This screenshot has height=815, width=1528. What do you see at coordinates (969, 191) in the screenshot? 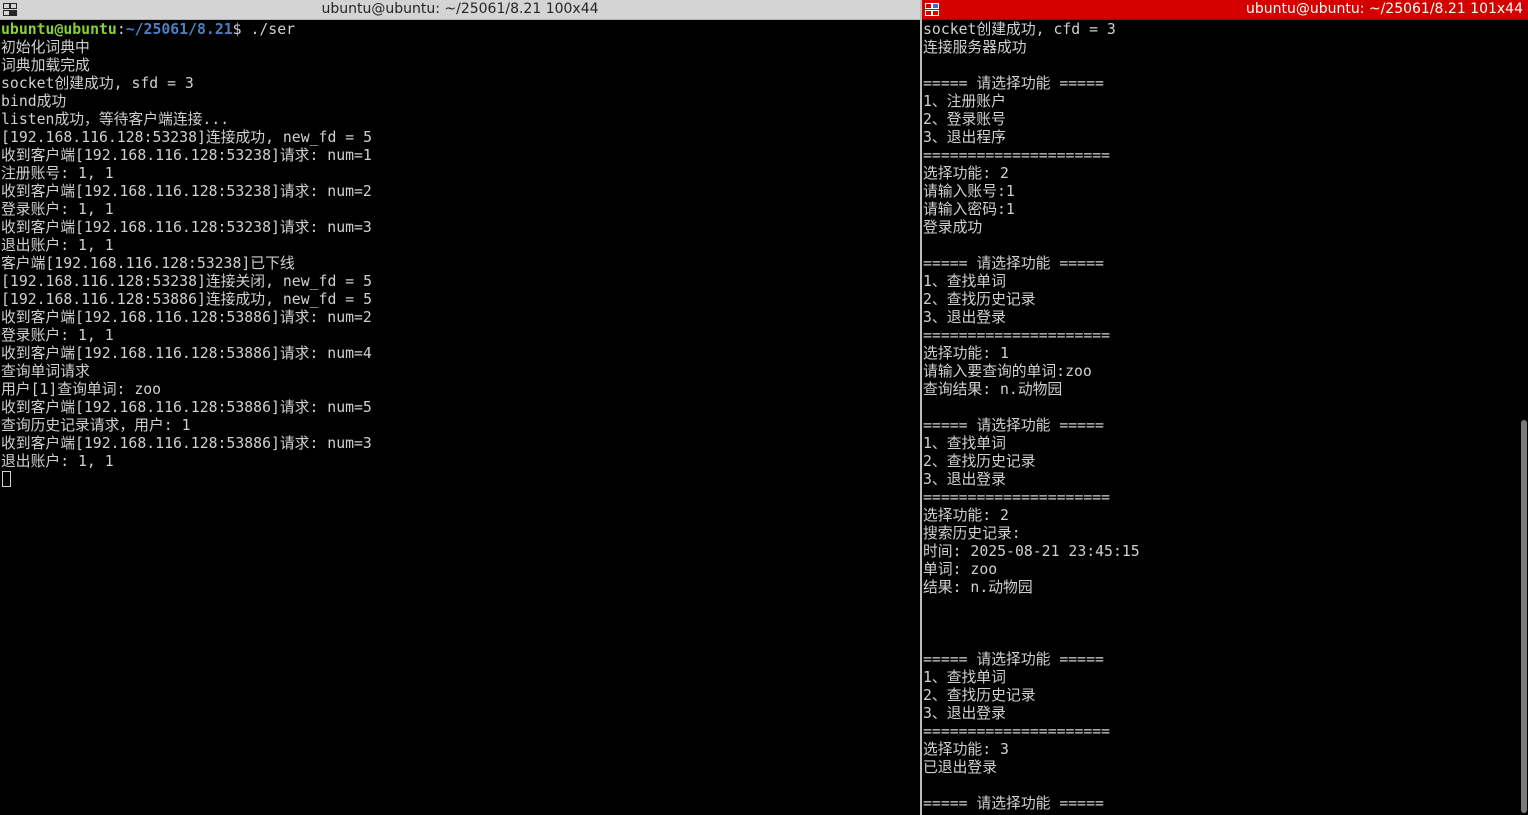
I see `client-output-line: 请输入账号:1` at bounding box center [969, 191].